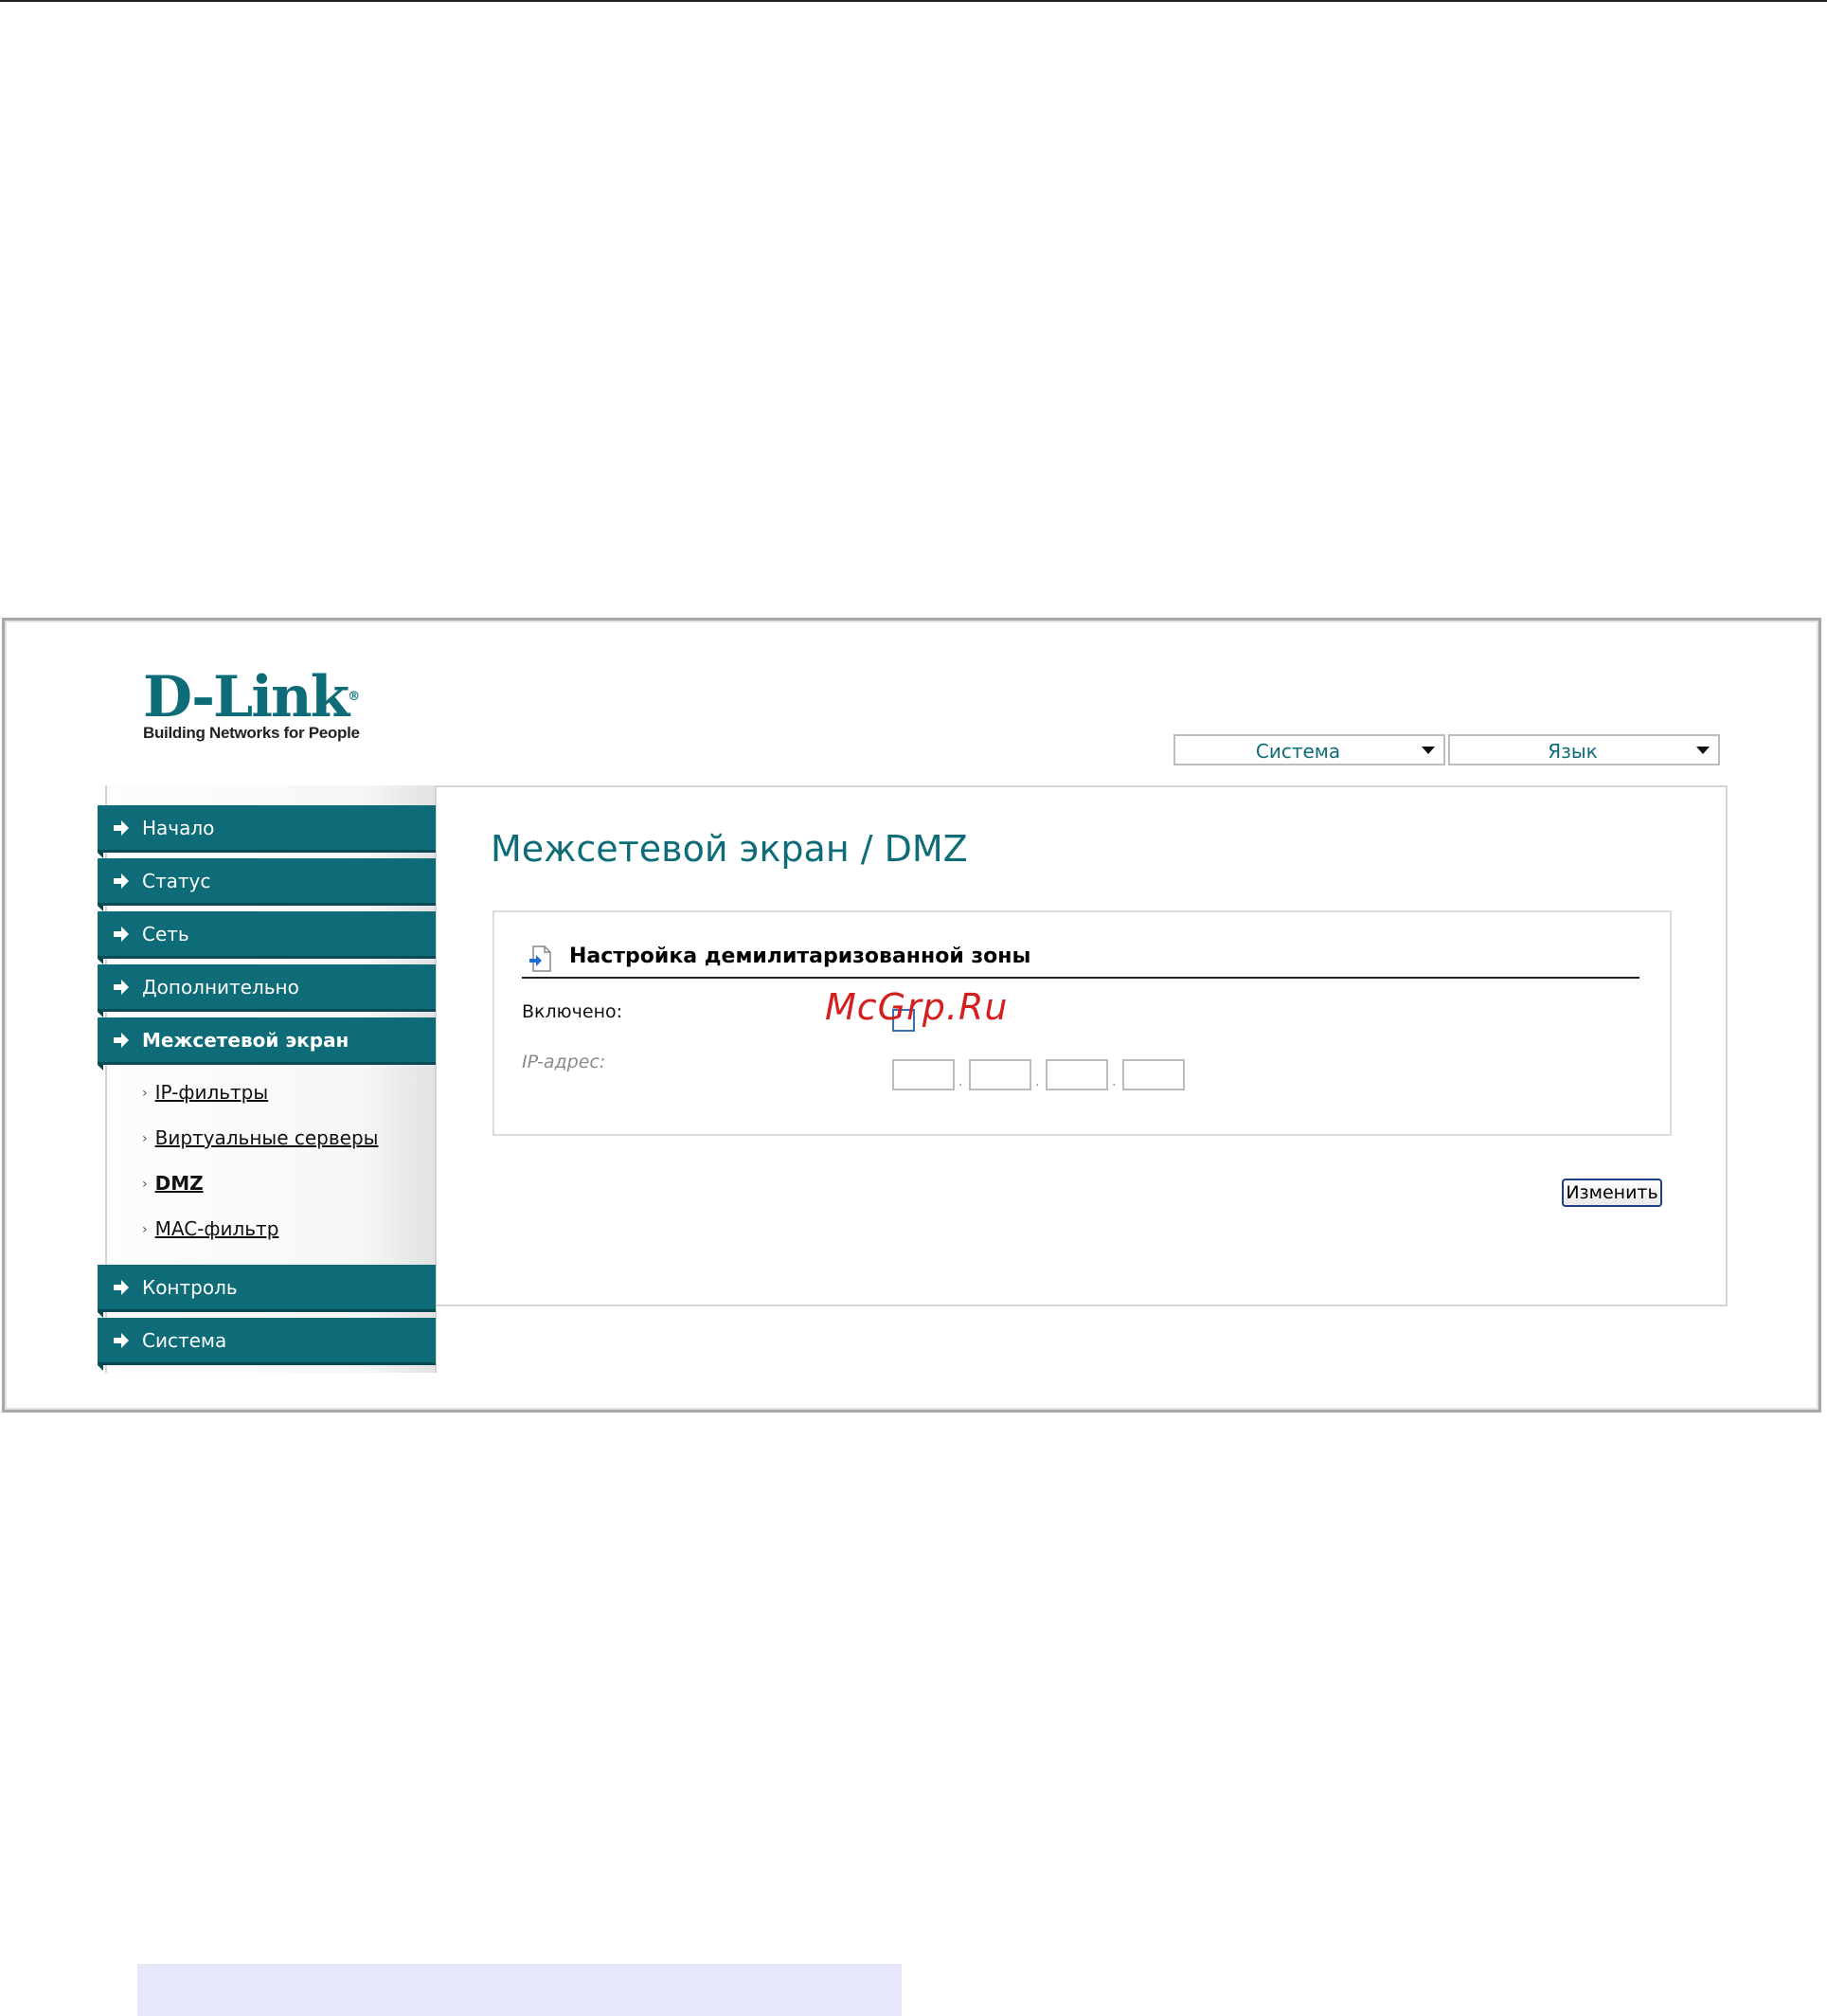 The image size is (1827, 2016). Describe the element at coordinates (176, 881) in the screenshot. I see `sidebar-item-label: Статус` at that location.